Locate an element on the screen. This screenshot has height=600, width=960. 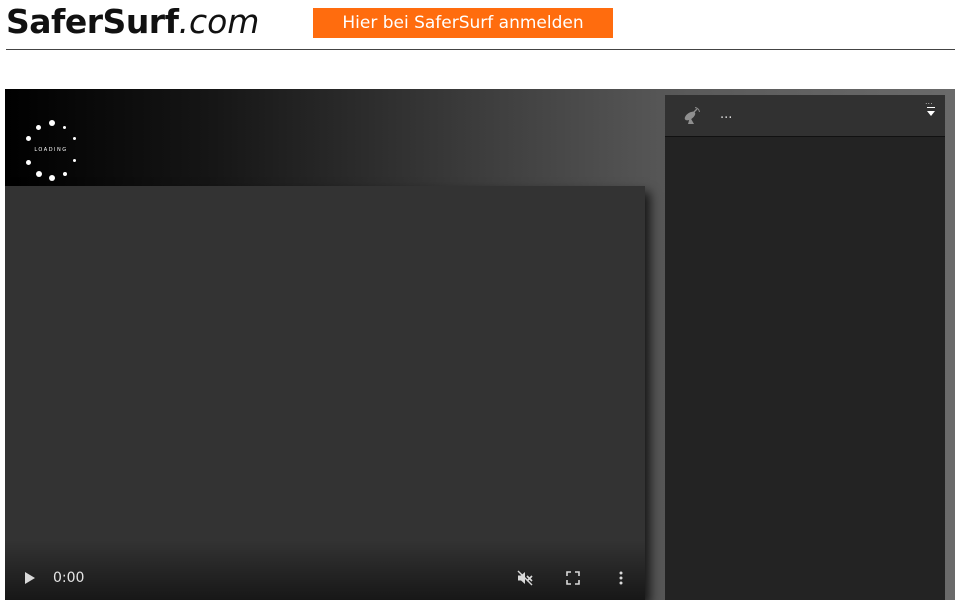
dropdown-caret-icon is located at coordinates (931, 111).